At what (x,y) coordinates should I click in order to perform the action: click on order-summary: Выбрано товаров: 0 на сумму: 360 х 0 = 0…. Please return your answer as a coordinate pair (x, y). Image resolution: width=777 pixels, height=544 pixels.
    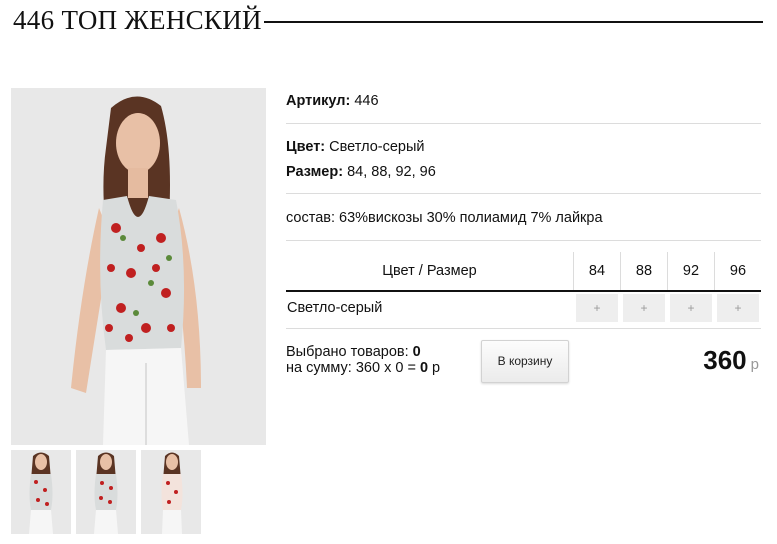
    Looking at the image, I should click on (363, 360).